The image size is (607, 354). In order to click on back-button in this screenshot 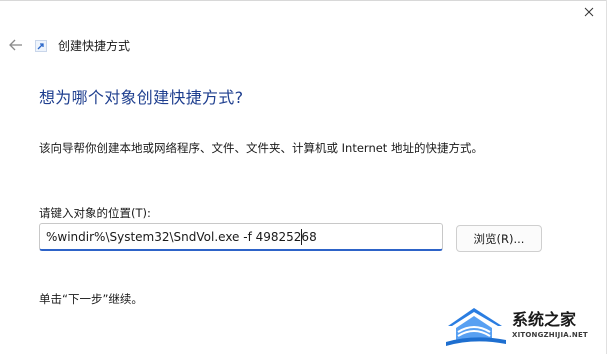, I will do `click(16, 45)`.